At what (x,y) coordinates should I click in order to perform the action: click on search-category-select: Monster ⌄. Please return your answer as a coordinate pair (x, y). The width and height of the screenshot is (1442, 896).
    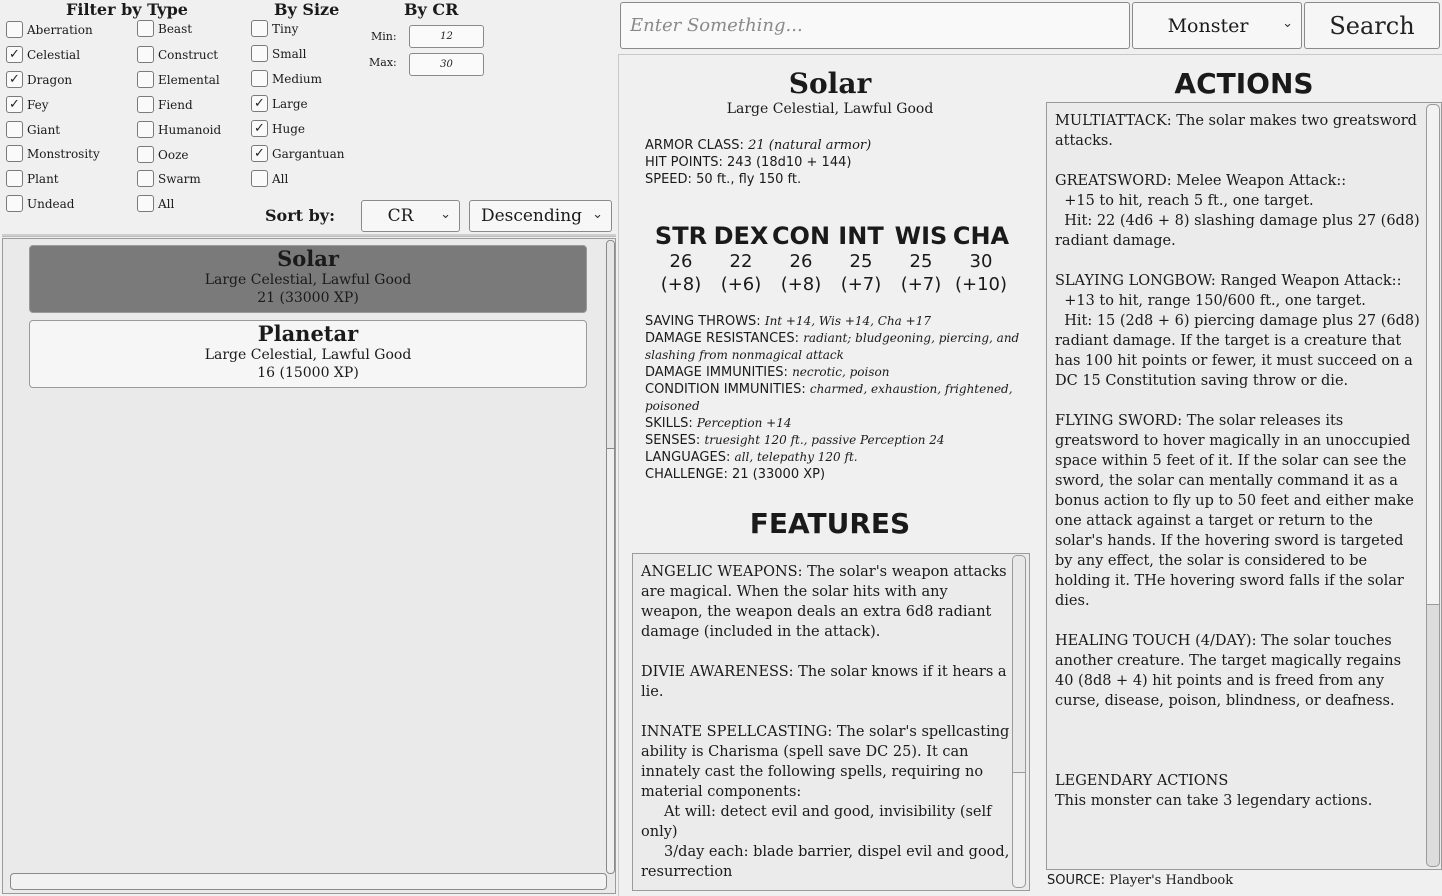
    Looking at the image, I should click on (1217, 25).